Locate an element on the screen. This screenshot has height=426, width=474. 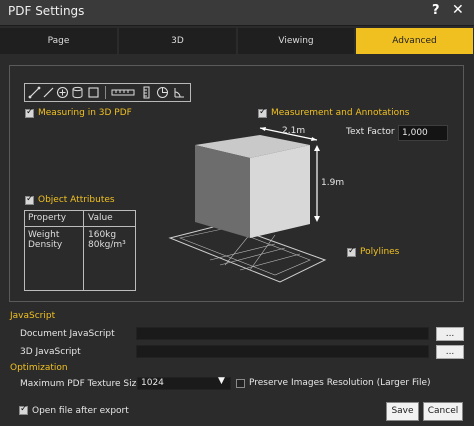
measure-toolbar is located at coordinates (107, 92).